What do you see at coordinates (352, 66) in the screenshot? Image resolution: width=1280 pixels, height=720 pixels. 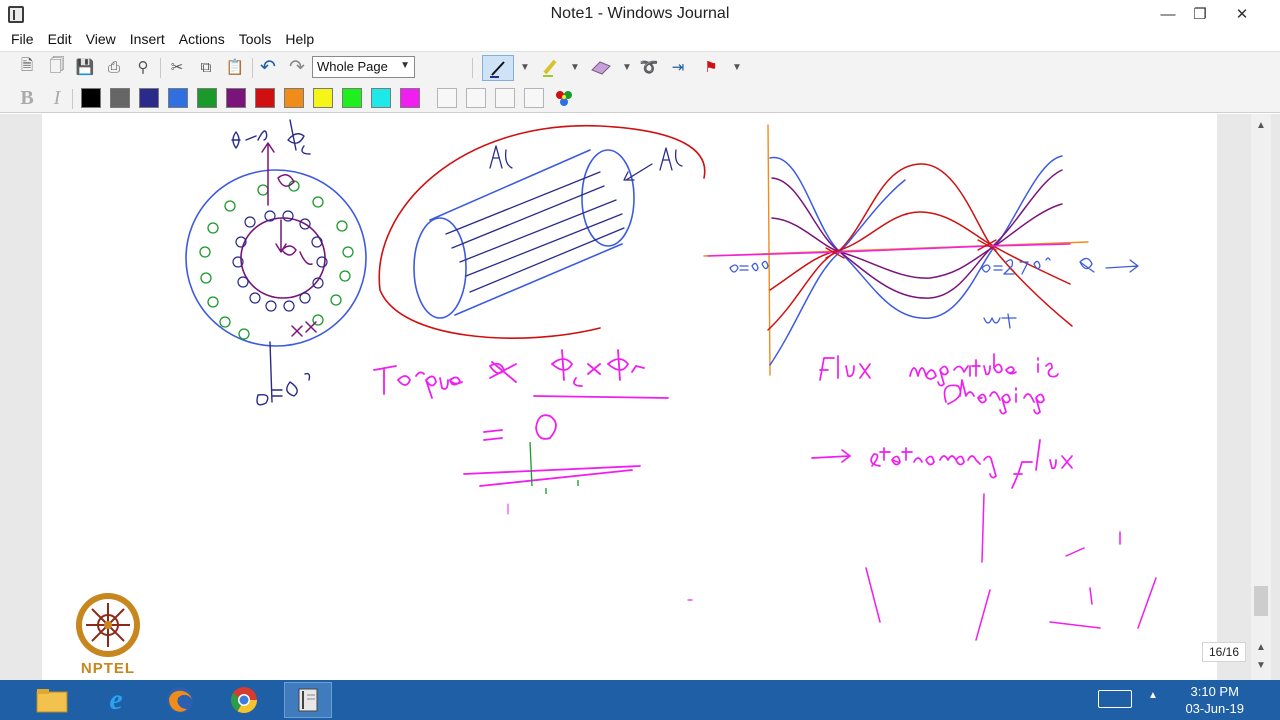 I see `zoom-select-value: Whole Page` at bounding box center [352, 66].